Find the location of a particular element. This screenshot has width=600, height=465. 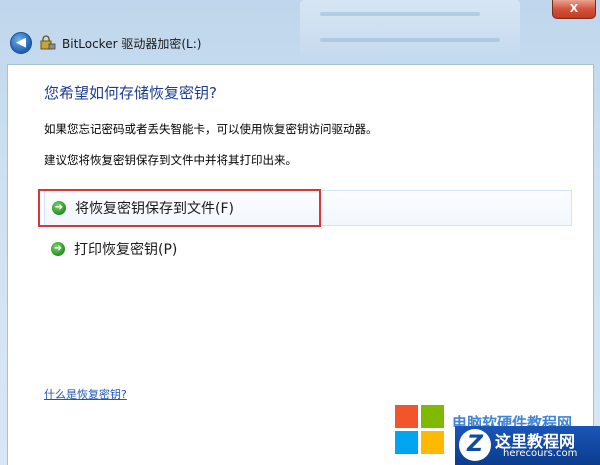

window-title: BitLocker 驱动器加密(L:) is located at coordinates (132, 44).